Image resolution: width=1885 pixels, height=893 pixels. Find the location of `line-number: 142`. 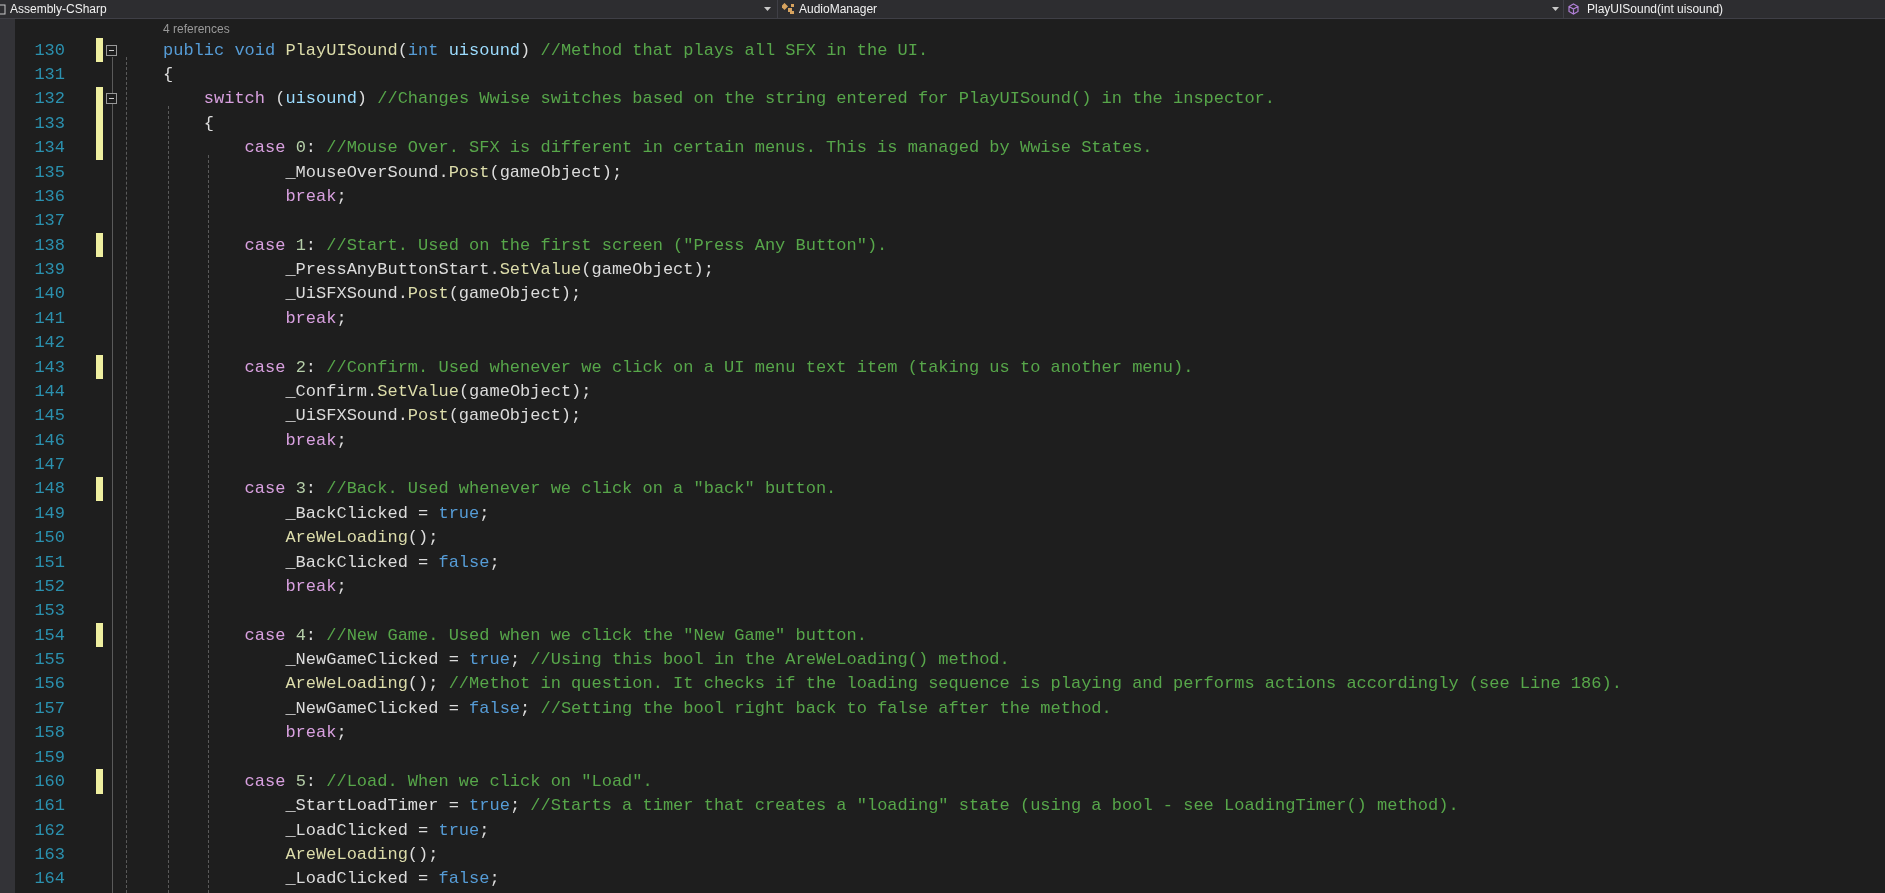

line-number: 142 is located at coordinates (49, 343).